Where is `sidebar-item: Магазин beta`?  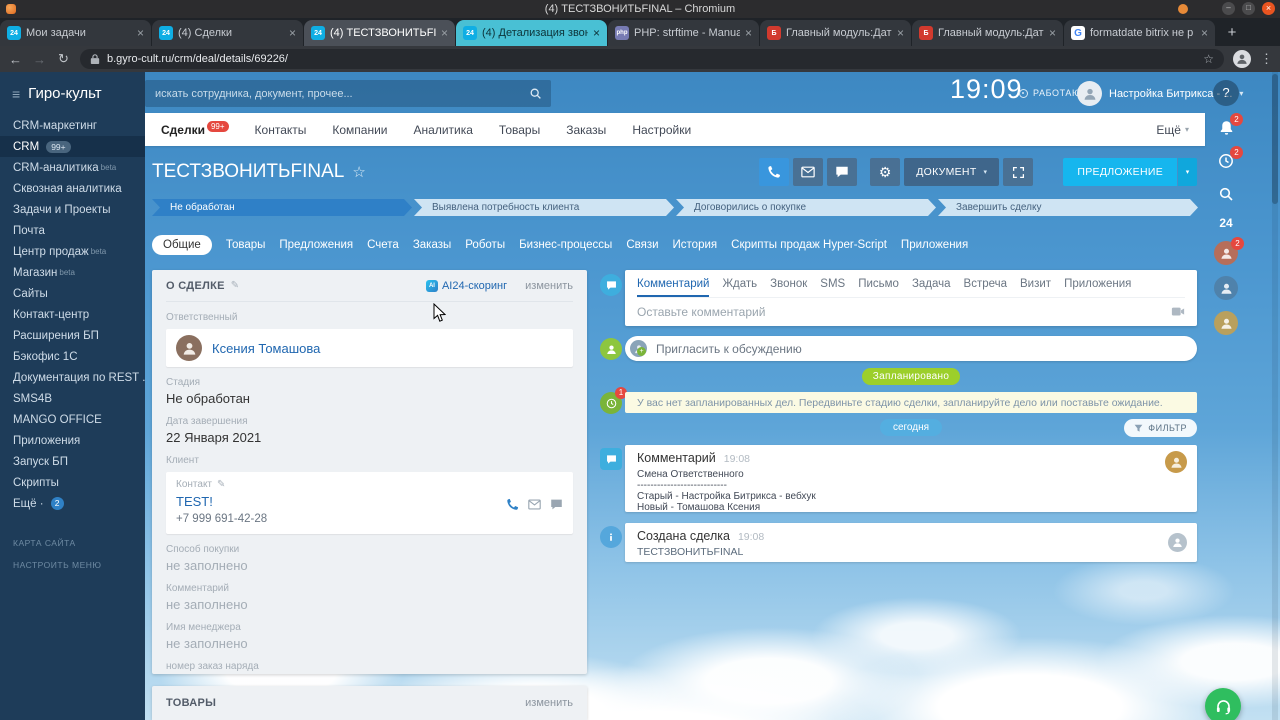 sidebar-item: Магазин beta is located at coordinates (72, 272).